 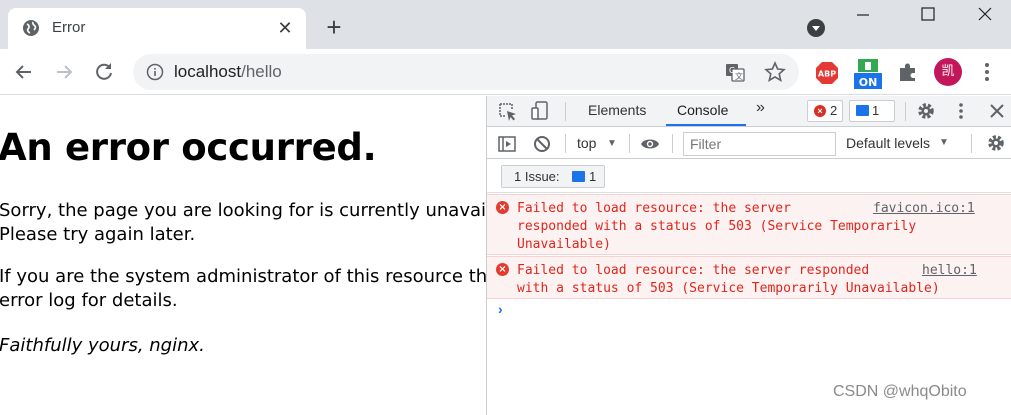 What do you see at coordinates (650, 144) in the screenshot?
I see `live-expression-eye-icon` at bounding box center [650, 144].